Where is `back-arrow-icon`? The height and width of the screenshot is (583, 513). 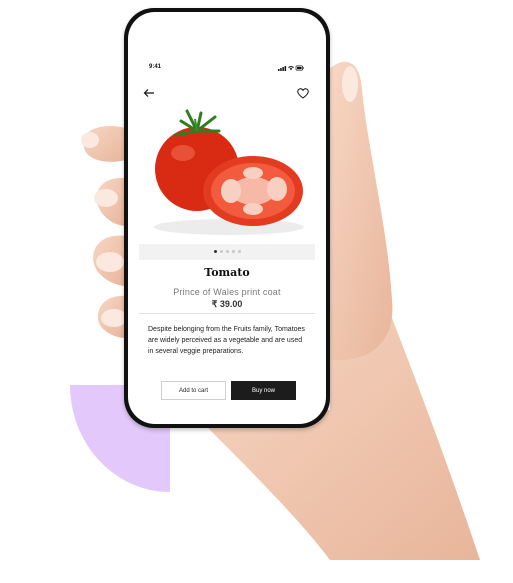
back-arrow-icon is located at coordinates (149, 93).